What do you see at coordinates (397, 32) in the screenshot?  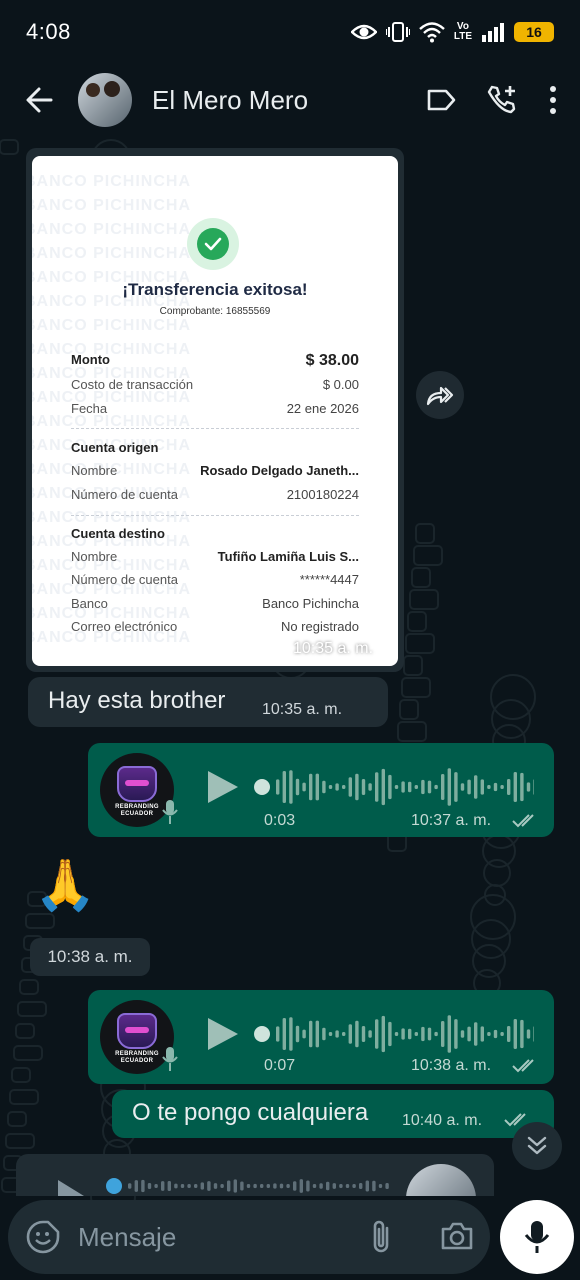 I see `vibrate-icon` at bounding box center [397, 32].